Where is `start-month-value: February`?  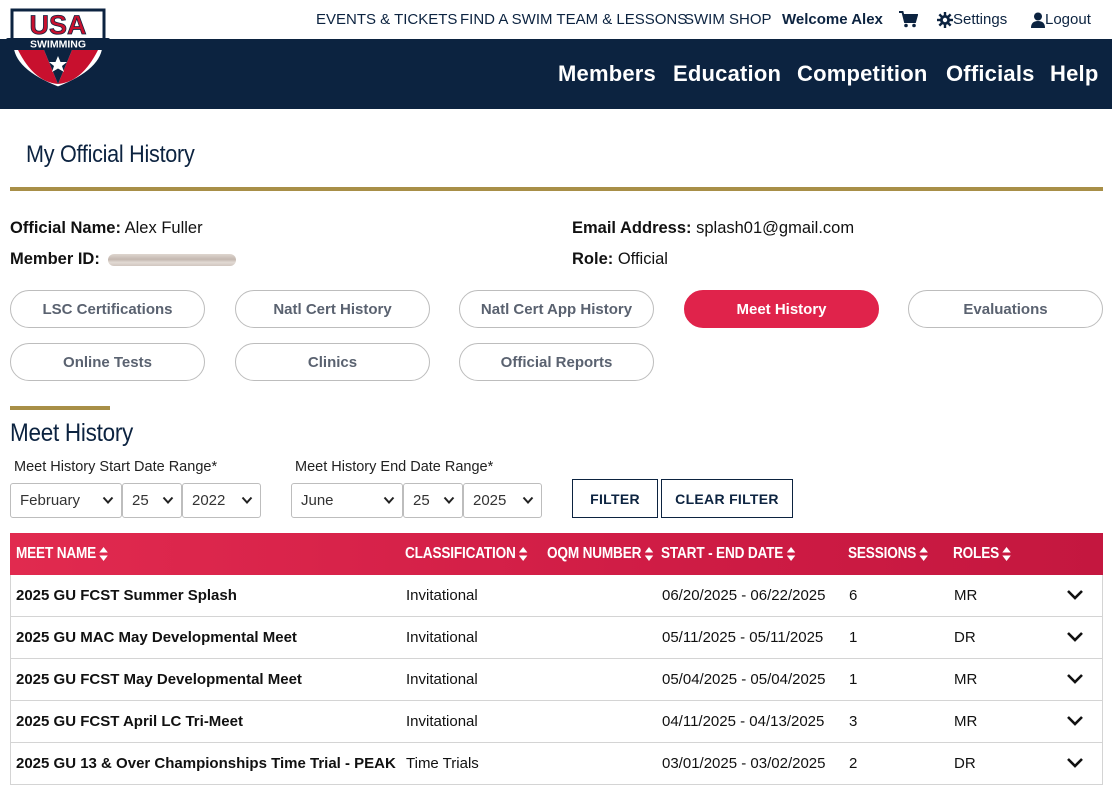 start-month-value: February is located at coordinates (50, 500).